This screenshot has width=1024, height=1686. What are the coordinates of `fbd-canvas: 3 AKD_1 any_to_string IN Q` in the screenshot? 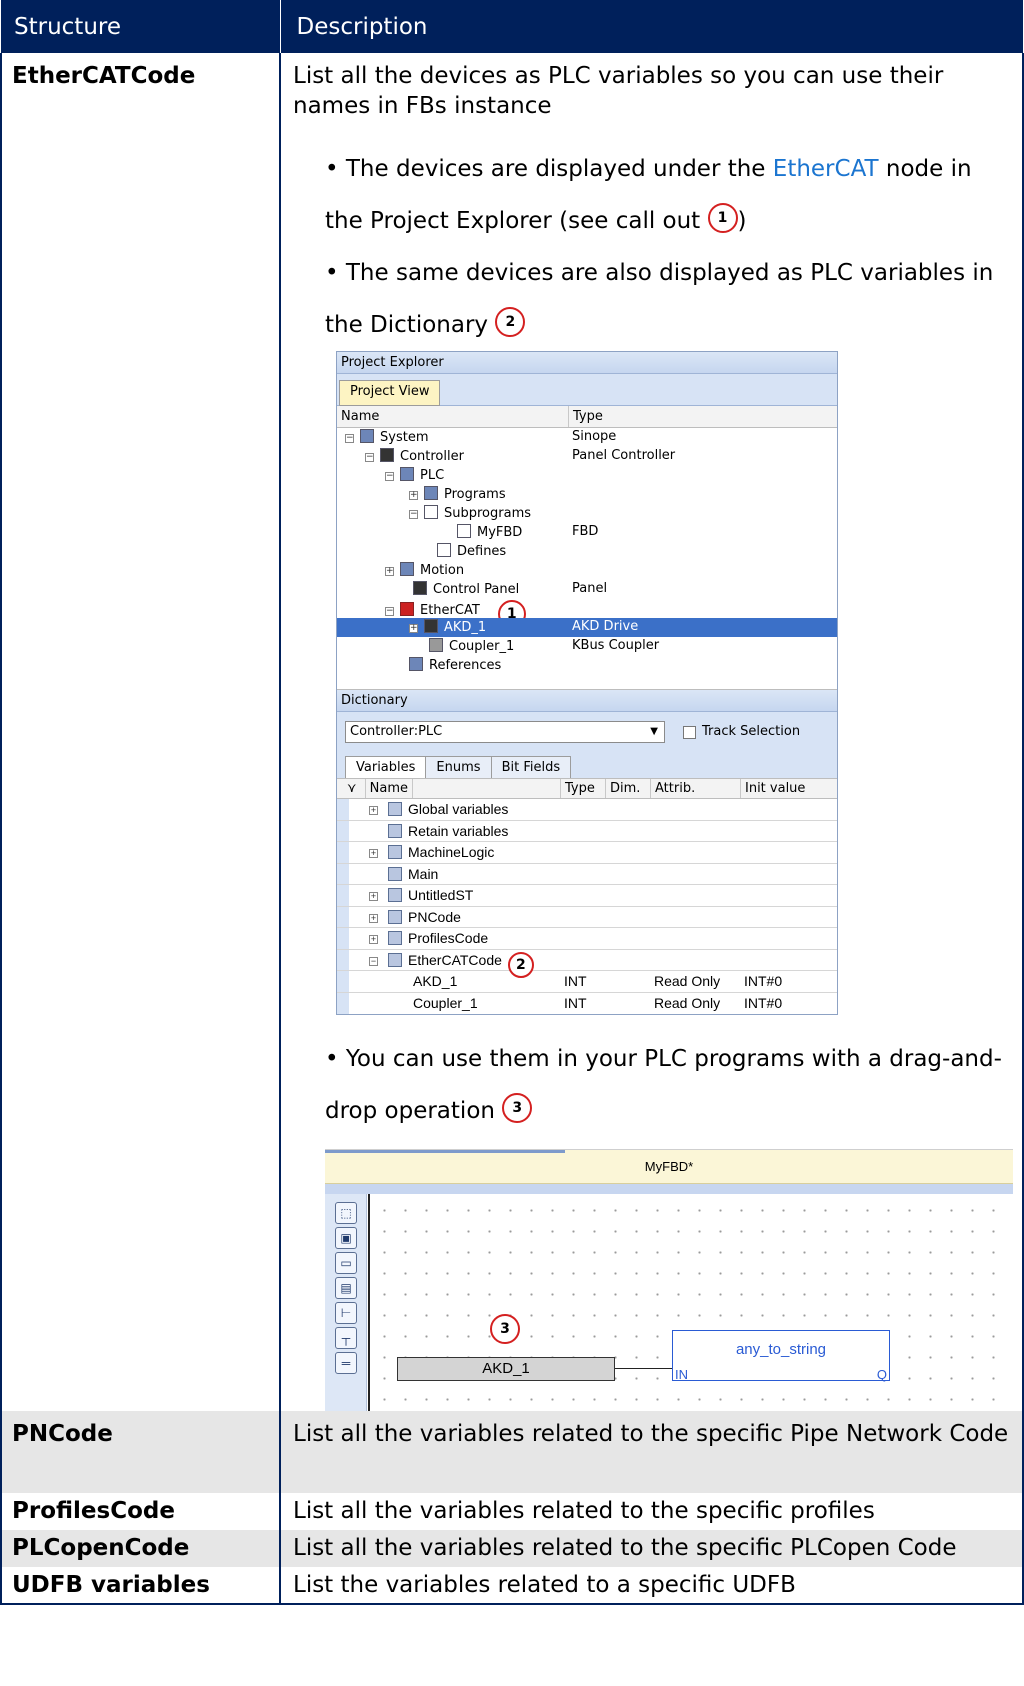 It's located at (690, 1302).